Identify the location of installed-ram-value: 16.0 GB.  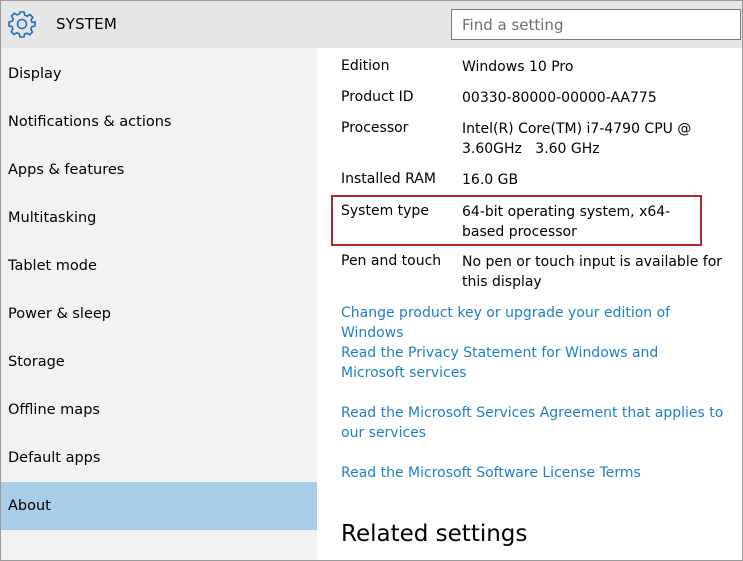
(490, 180).